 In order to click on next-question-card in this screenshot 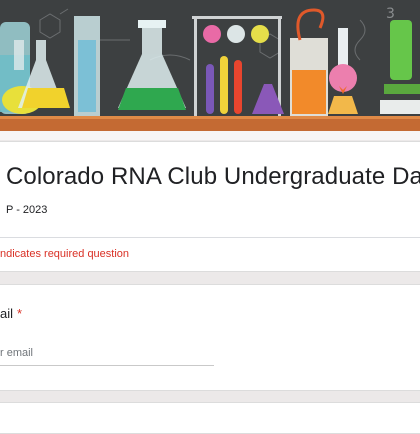, I will do `click(210, 418)`.